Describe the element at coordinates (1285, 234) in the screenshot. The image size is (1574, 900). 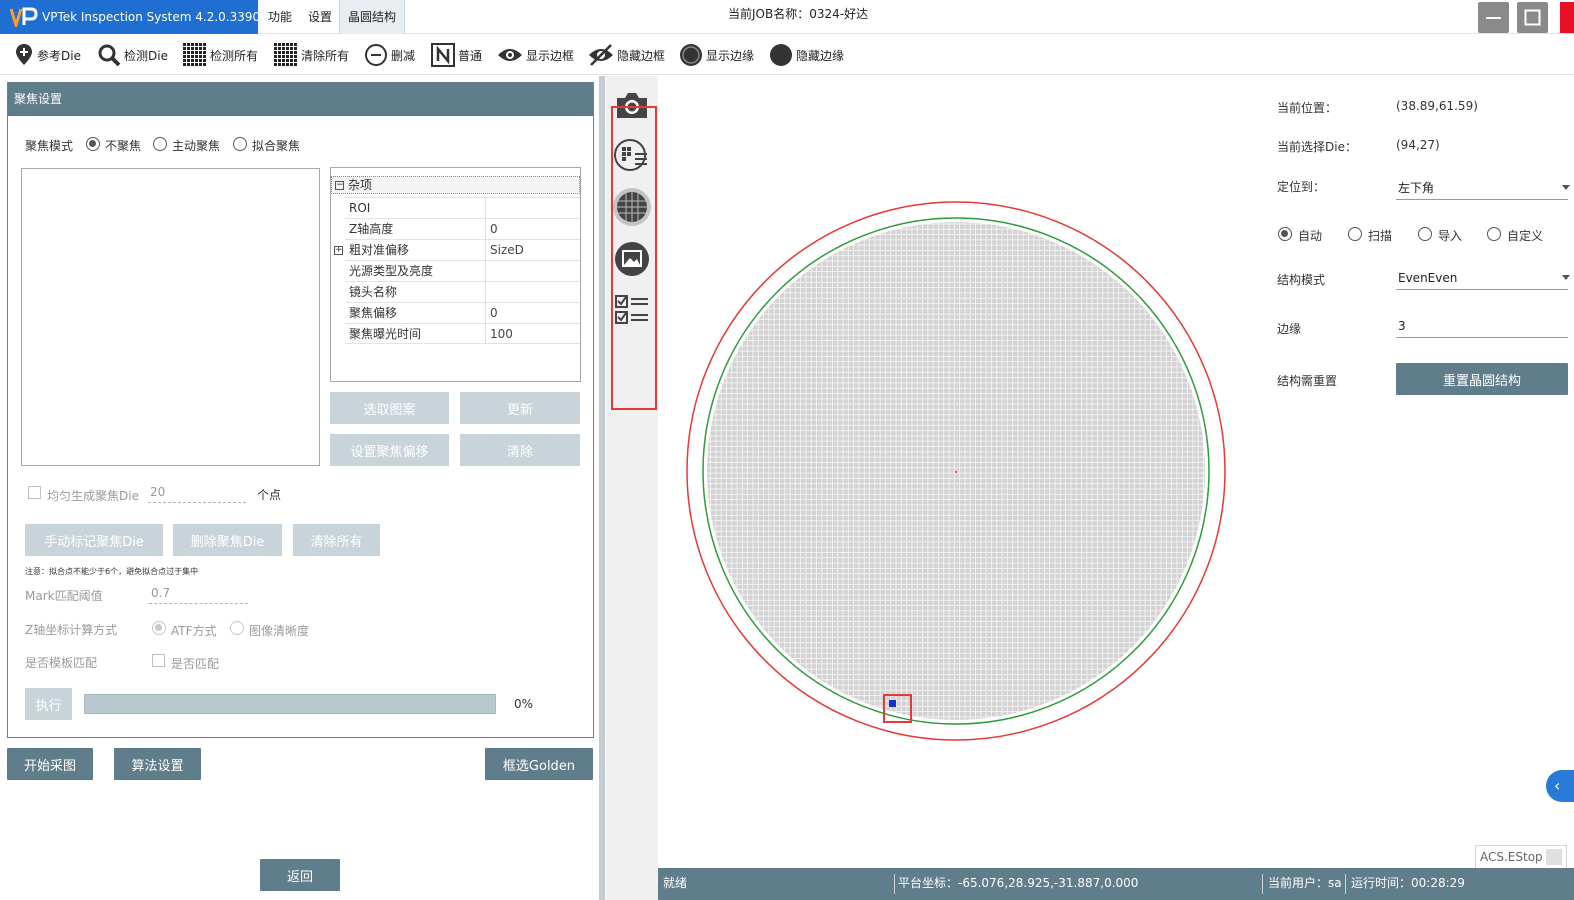
I see `radio-auto` at that location.